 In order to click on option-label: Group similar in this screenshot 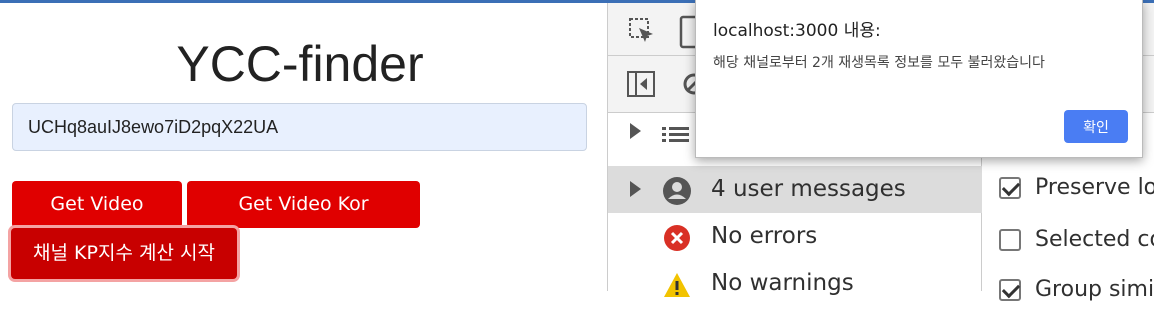, I will do `click(1094, 289)`.